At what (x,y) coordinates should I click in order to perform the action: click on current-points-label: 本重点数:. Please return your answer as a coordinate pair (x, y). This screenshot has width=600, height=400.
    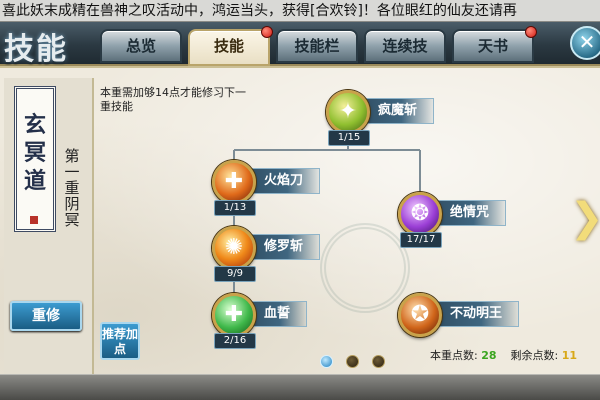
    Looking at the image, I should click on (454, 355).